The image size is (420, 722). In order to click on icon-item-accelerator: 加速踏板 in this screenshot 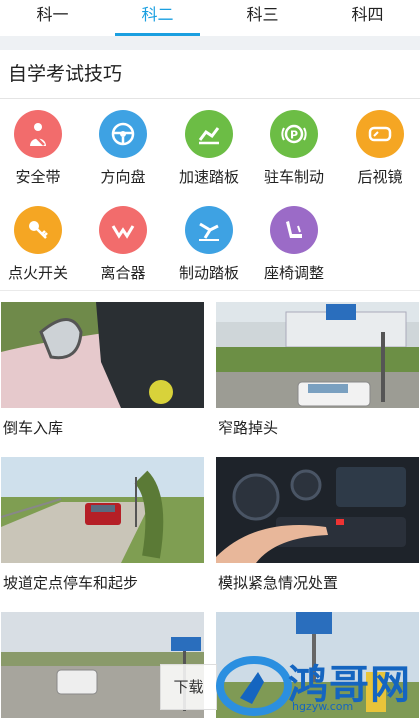, I will do `click(209, 148)`.